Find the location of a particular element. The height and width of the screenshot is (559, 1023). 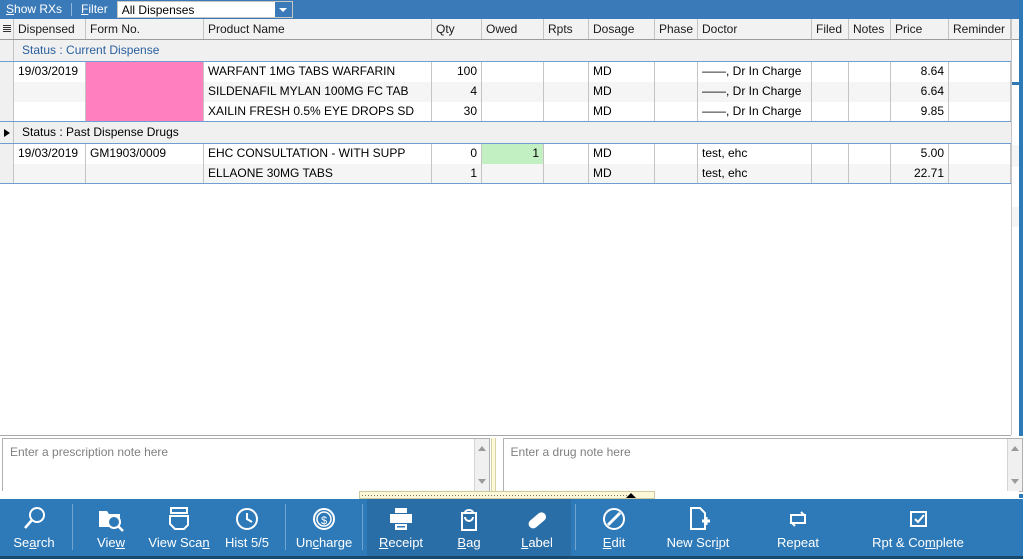

column-header-rpts: Rpts is located at coordinates (566, 29).